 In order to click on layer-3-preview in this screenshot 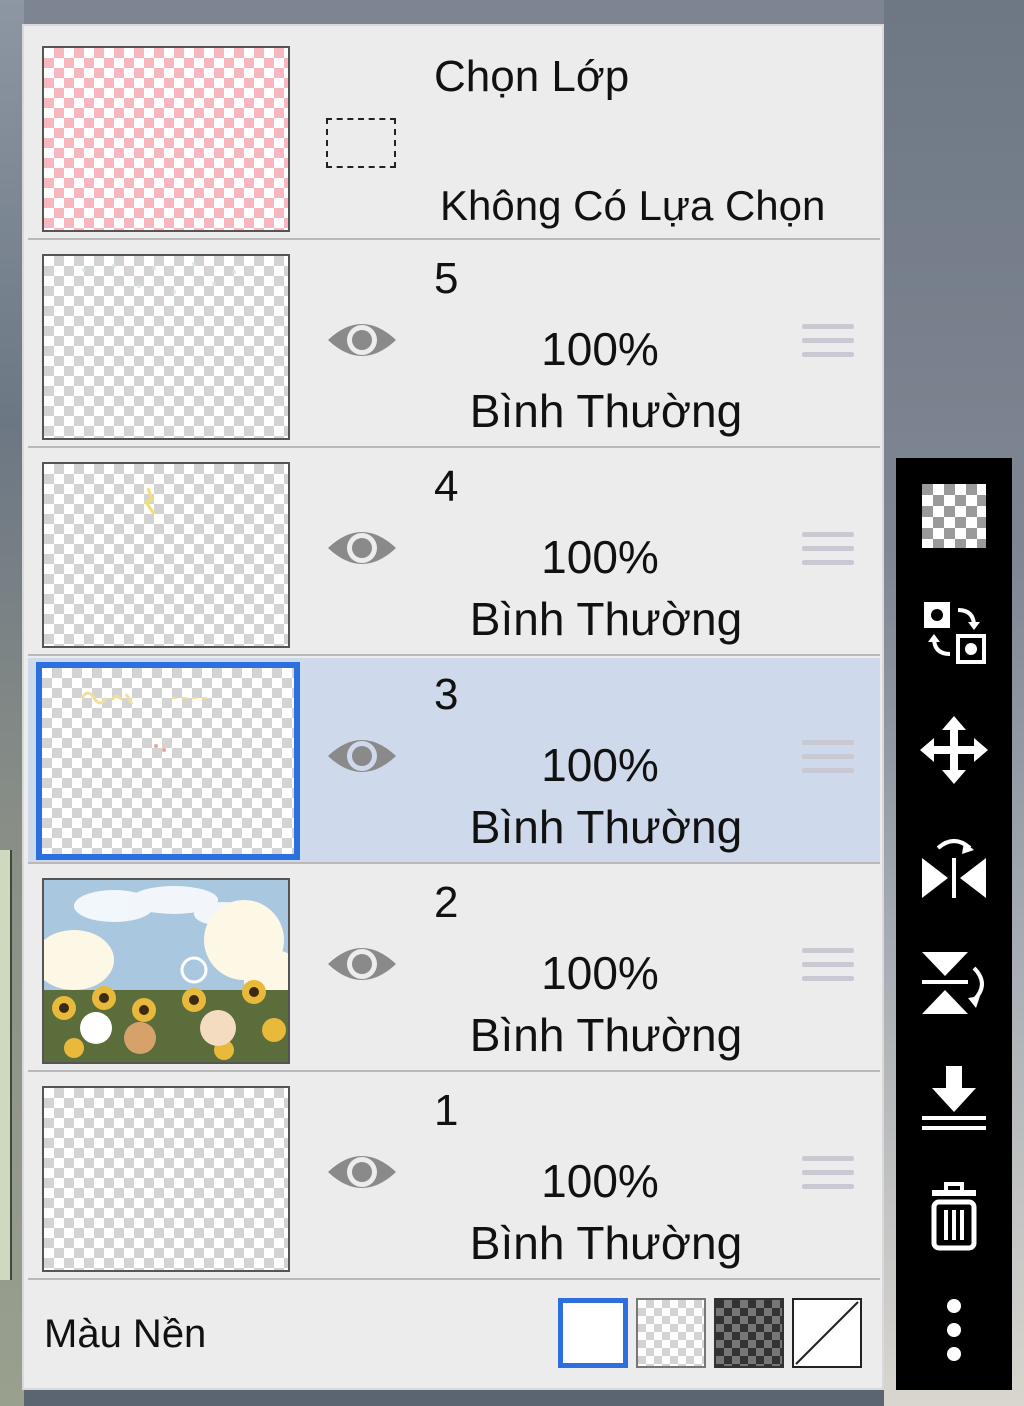, I will do `click(146, 721)`.